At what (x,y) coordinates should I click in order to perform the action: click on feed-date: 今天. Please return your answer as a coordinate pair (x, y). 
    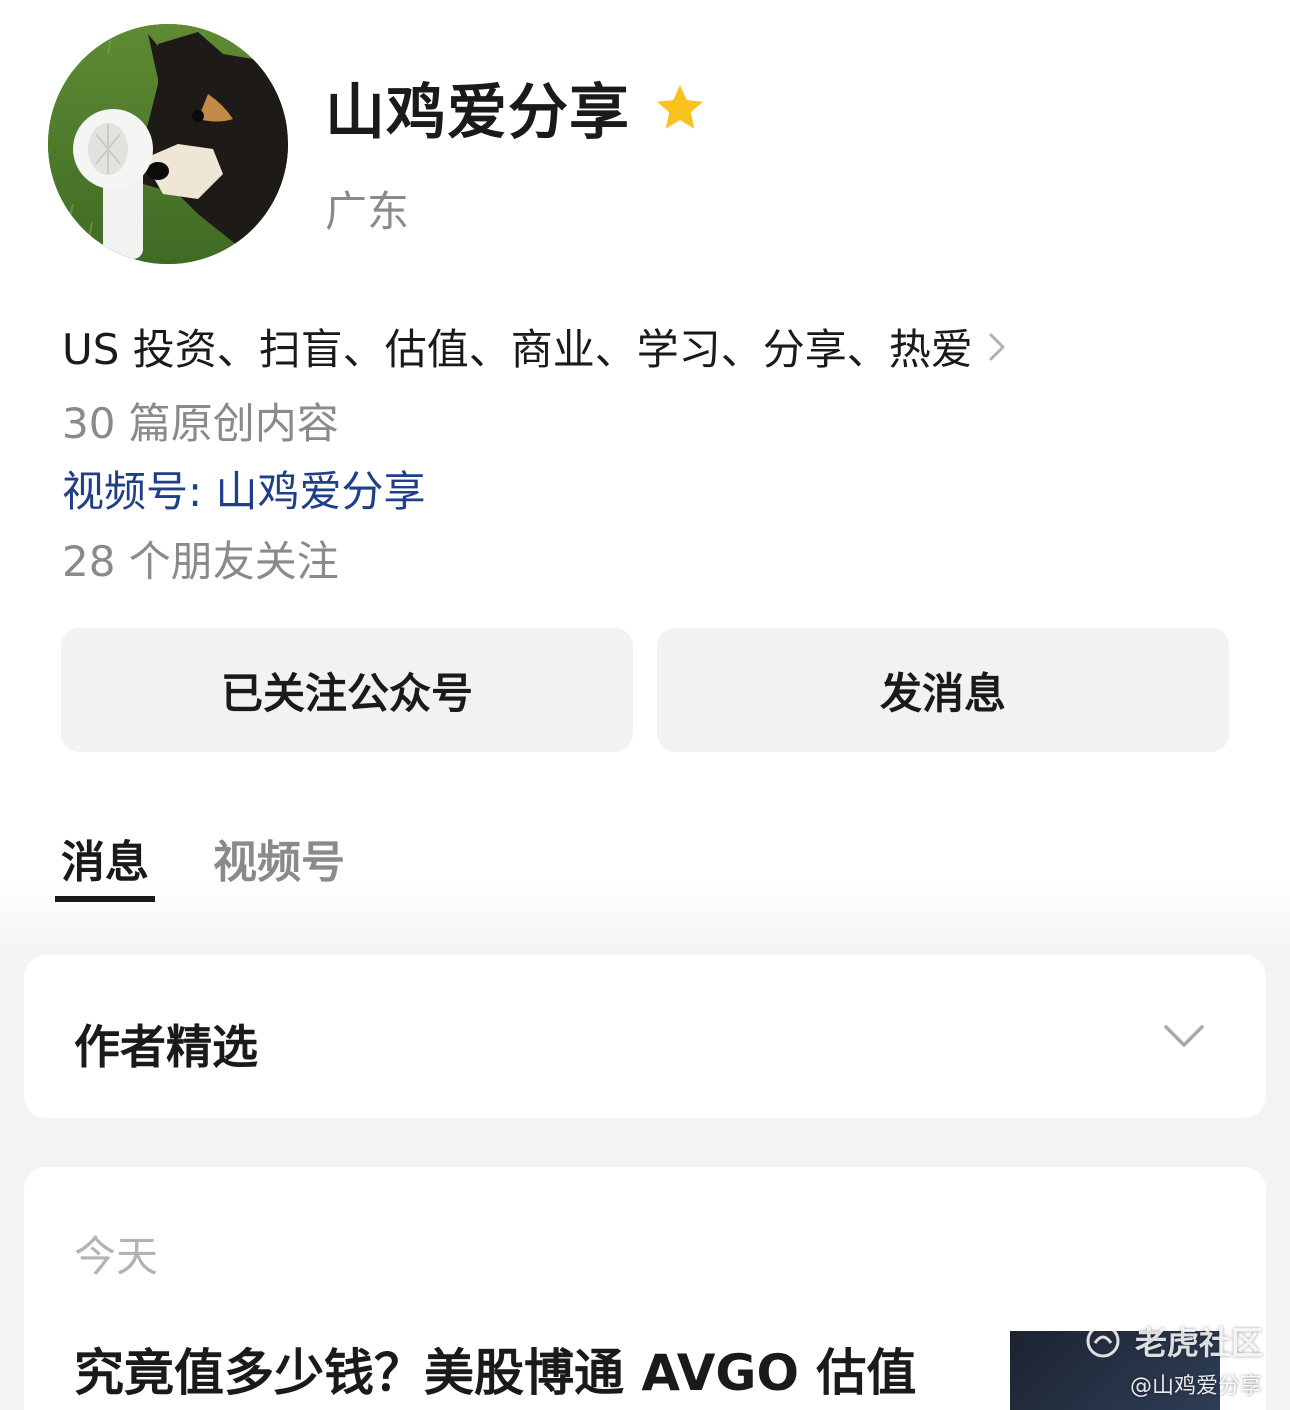
    Looking at the image, I should click on (116, 1256).